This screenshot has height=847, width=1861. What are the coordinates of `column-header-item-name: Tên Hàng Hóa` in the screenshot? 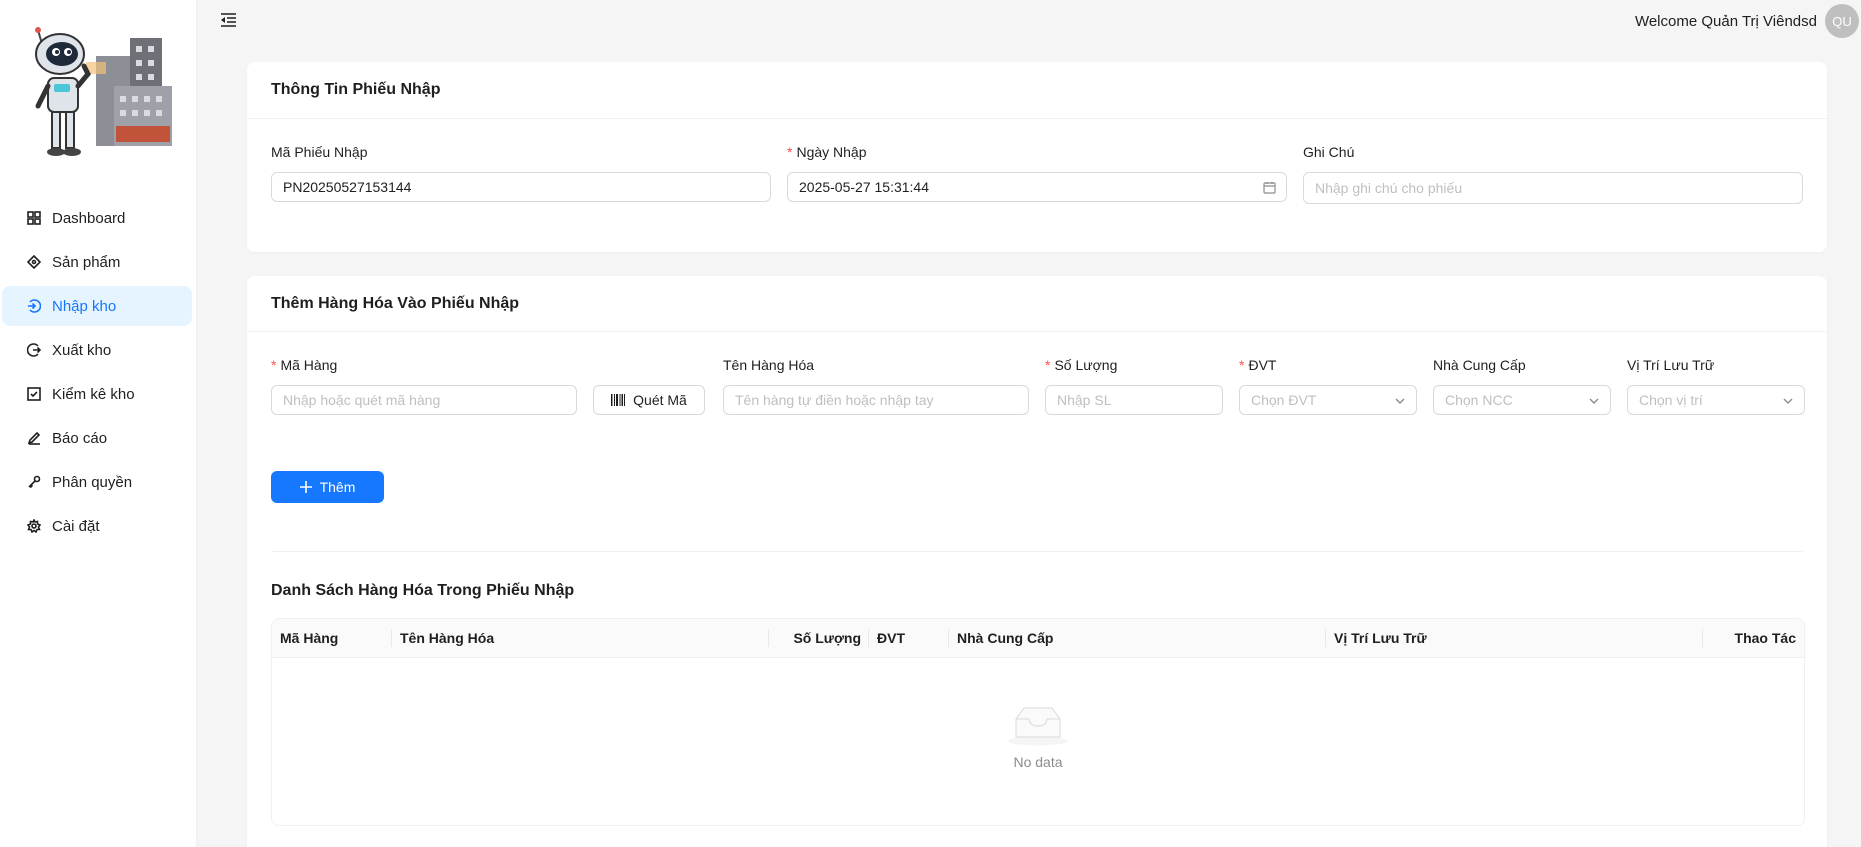 It's located at (580, 638).